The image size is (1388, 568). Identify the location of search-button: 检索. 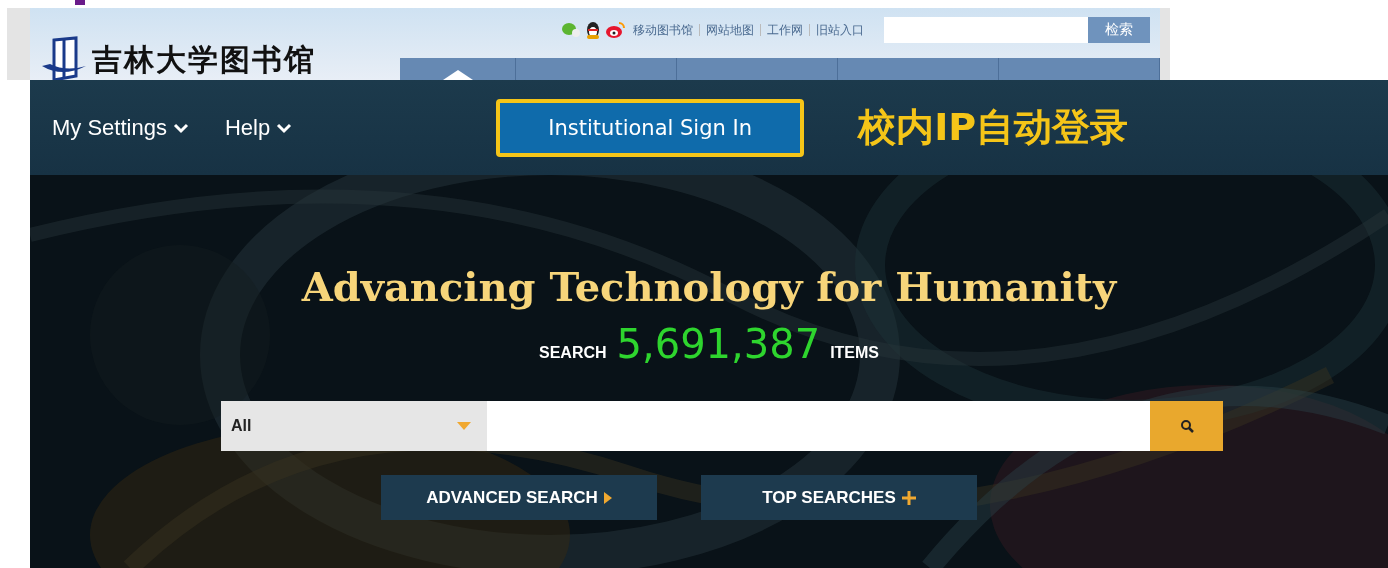
(1119, 30).